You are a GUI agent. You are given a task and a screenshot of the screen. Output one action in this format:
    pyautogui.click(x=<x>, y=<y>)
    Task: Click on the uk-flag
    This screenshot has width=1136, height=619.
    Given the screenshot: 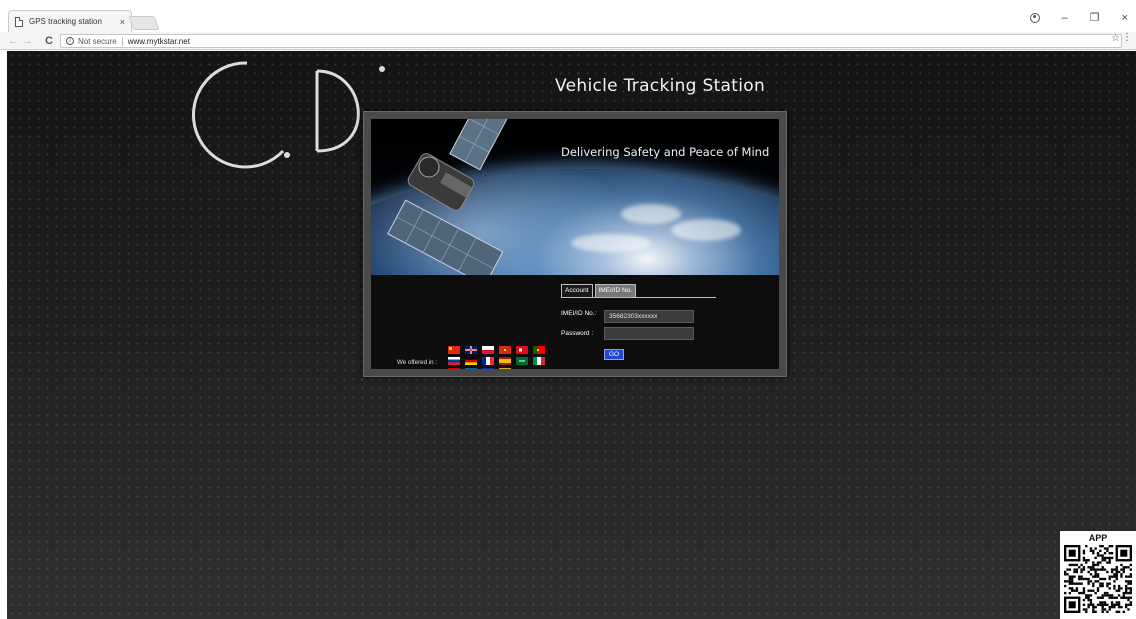 What is the action you would take?
    pyautogui.click(x=471, y=350)
    